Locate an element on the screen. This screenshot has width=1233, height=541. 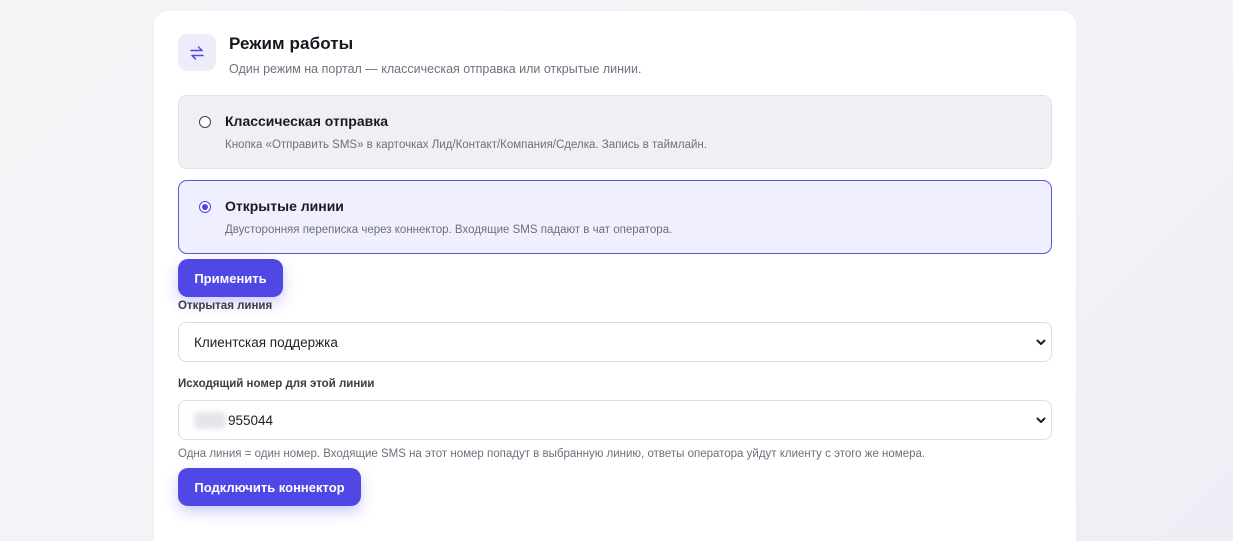
mode-option-title: Открытые линии is located at coordinates (284, 206).